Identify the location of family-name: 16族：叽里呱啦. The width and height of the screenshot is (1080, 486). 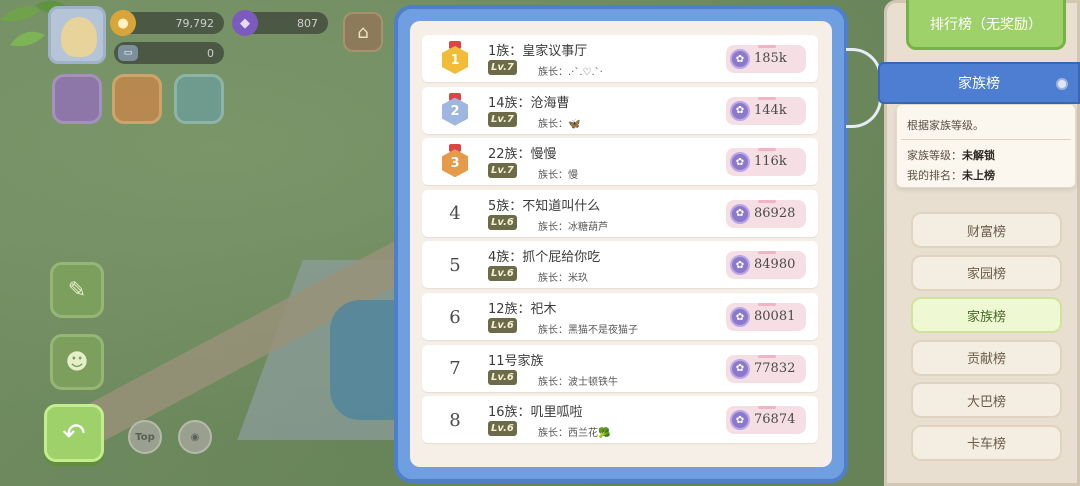
(535, 413).